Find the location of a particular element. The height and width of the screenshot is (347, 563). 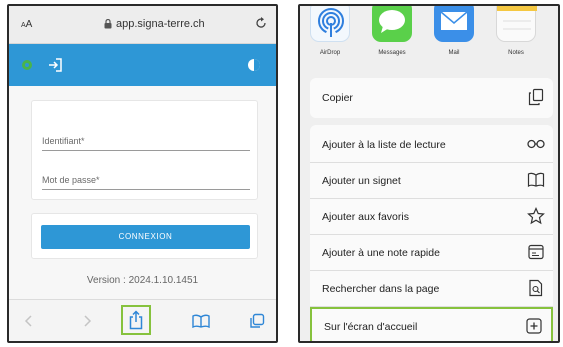

reload-icon is located at coordinates (261, 23).